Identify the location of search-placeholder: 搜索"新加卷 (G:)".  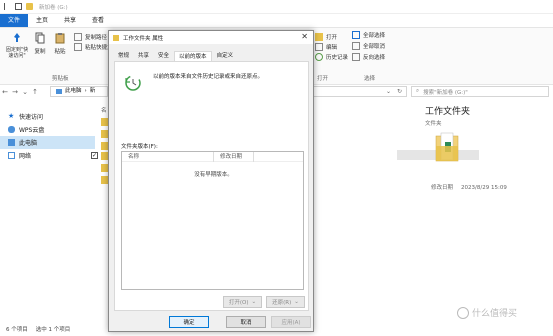
(445, 92).